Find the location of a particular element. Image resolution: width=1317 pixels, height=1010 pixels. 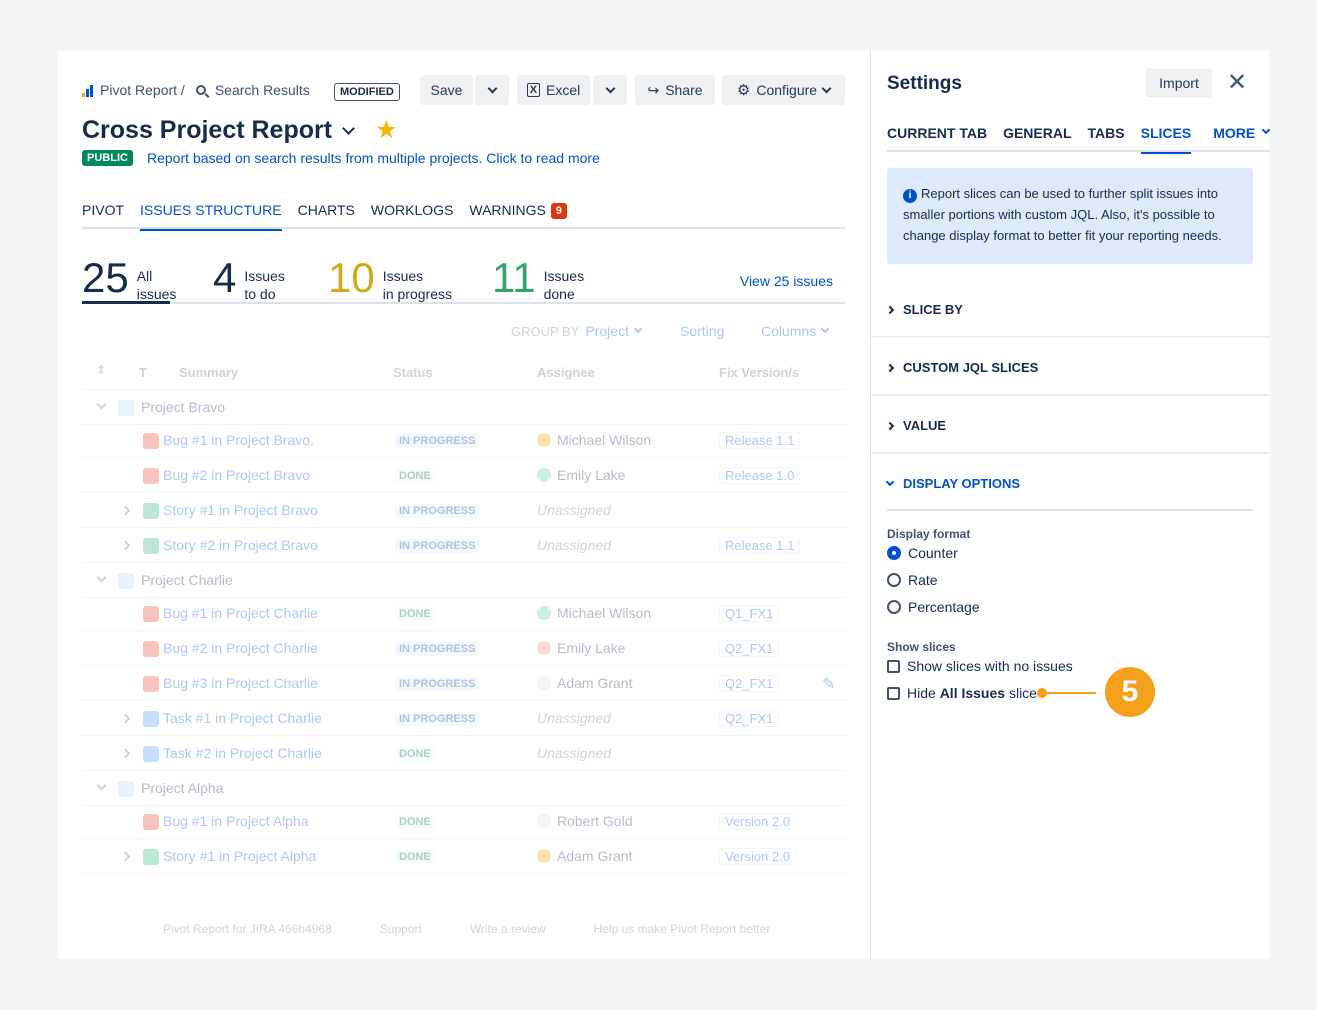

issue-summary-link: Story #1 in Project Bravo is located at coordinates (240, 510).